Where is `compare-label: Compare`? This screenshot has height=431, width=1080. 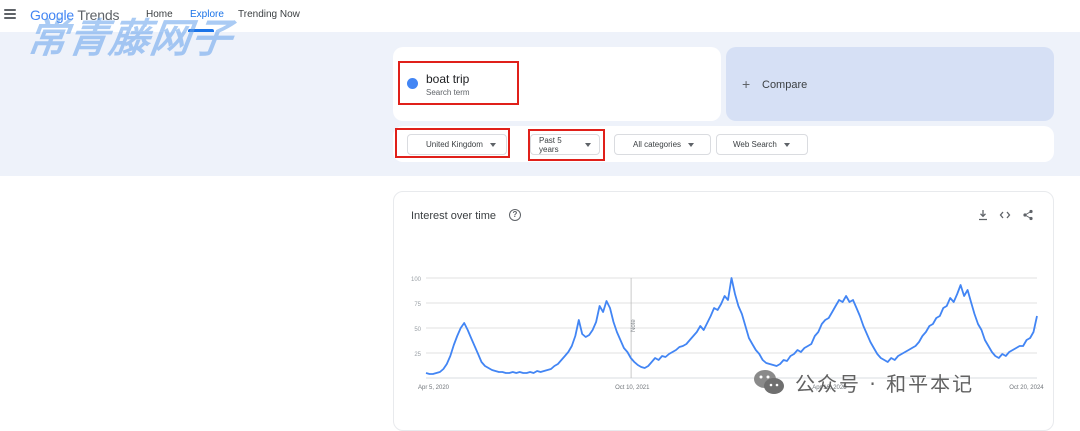 compare-label: Compare is located at coordinates (785, 85).